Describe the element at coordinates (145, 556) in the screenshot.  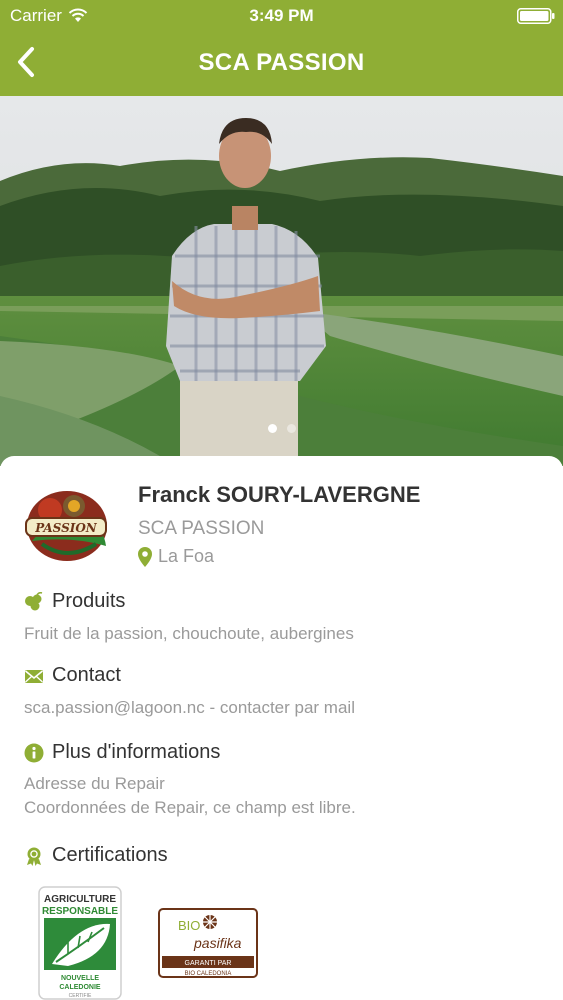
I see `map-pin-icon` at that location.